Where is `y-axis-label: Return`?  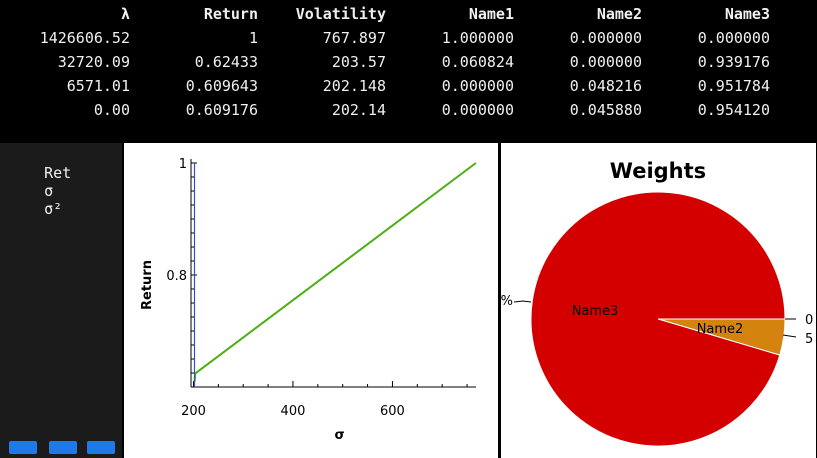 y-axis-label: Return is located at coordinates (147, 285).